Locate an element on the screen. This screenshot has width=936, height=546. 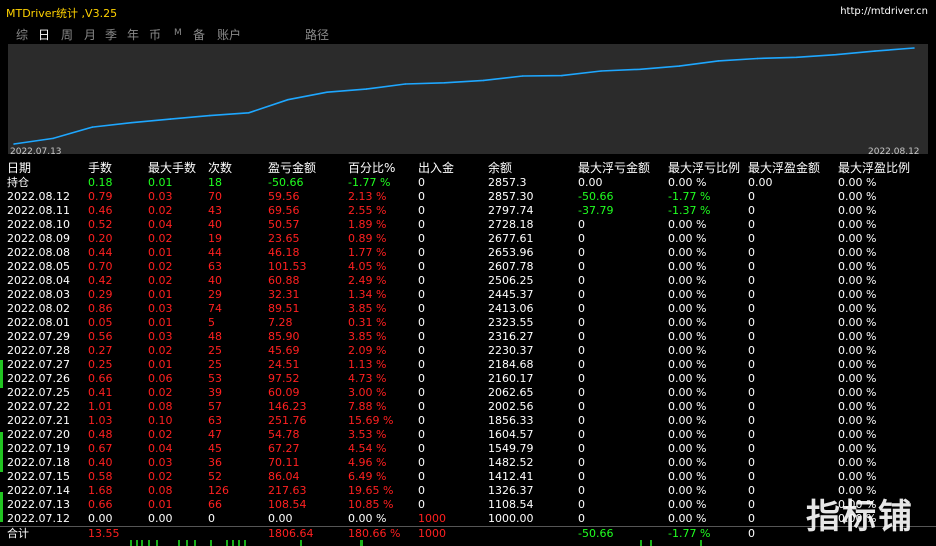
header-max-float-profit: 最大浮盈金额 is located at coordinates (784, 168).